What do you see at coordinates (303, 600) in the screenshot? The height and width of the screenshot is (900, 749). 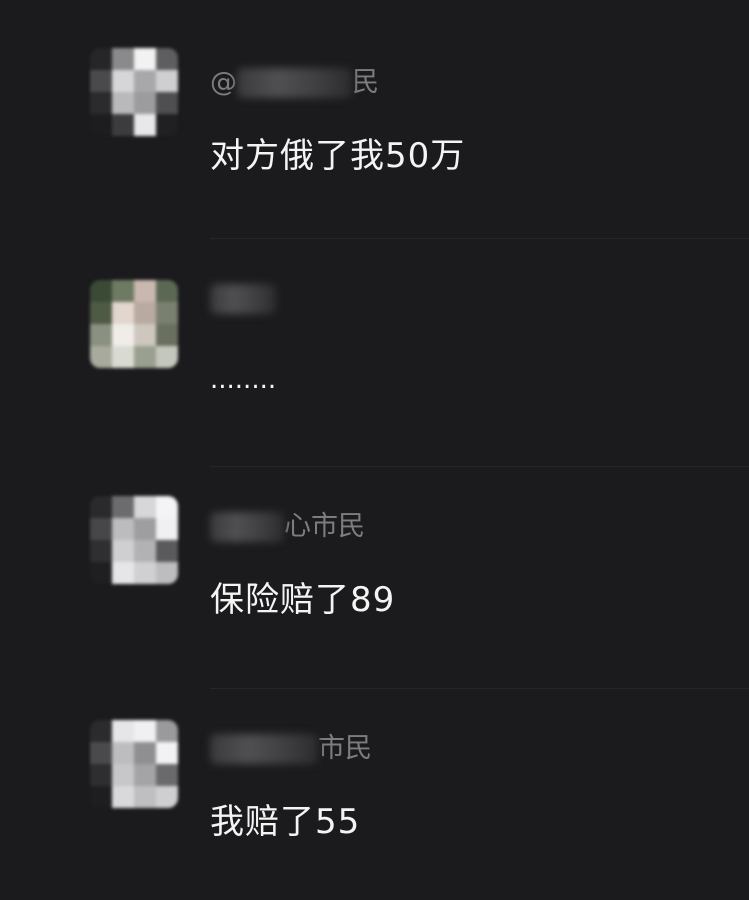 I see `comment-text: 保险赔了89` at bounding box center [303, 600].